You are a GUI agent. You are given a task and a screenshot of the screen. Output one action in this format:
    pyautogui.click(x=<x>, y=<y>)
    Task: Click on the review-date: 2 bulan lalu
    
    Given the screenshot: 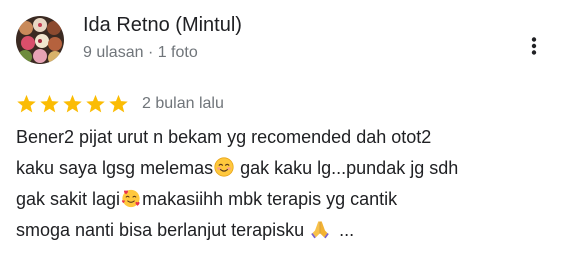 What is the action you would take?
    pyautogui.click(x=183, y=103)
    